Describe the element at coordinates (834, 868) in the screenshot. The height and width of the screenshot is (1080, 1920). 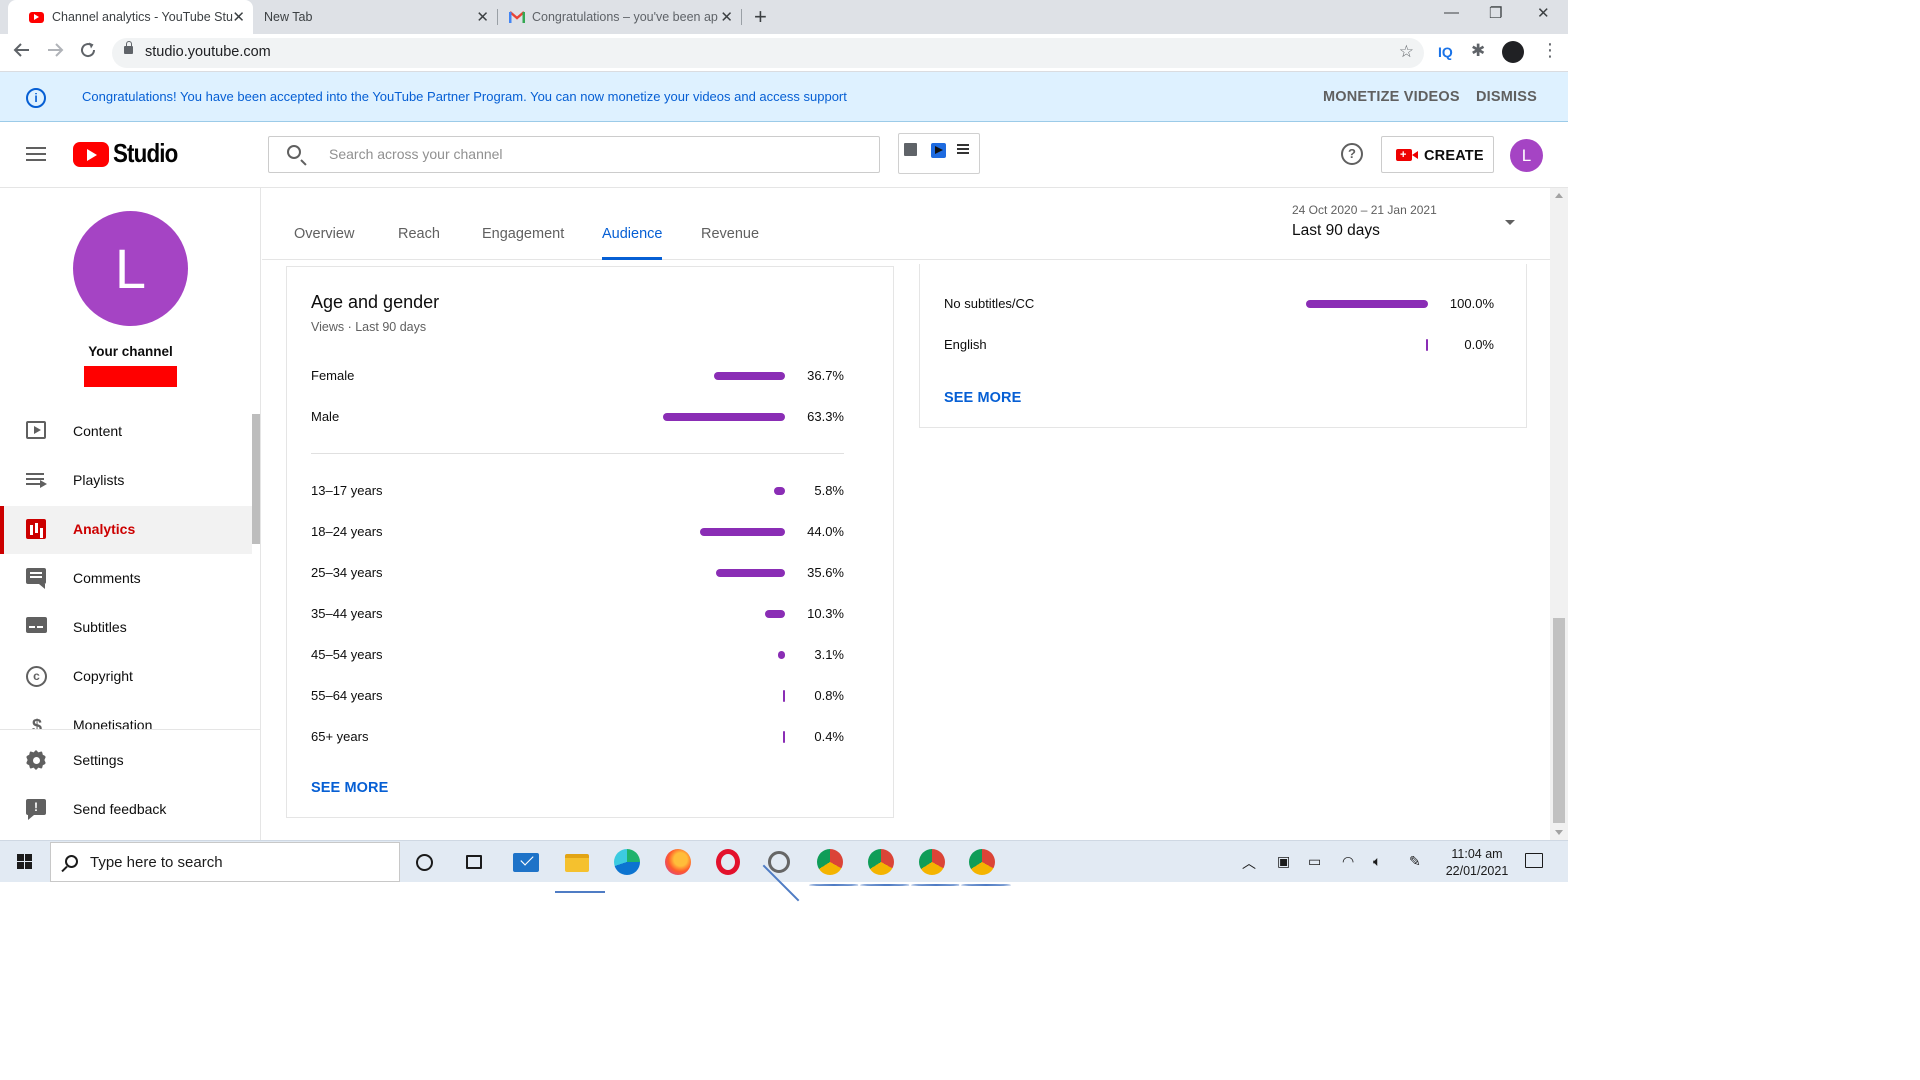
I see `chrome-icon` at that location.